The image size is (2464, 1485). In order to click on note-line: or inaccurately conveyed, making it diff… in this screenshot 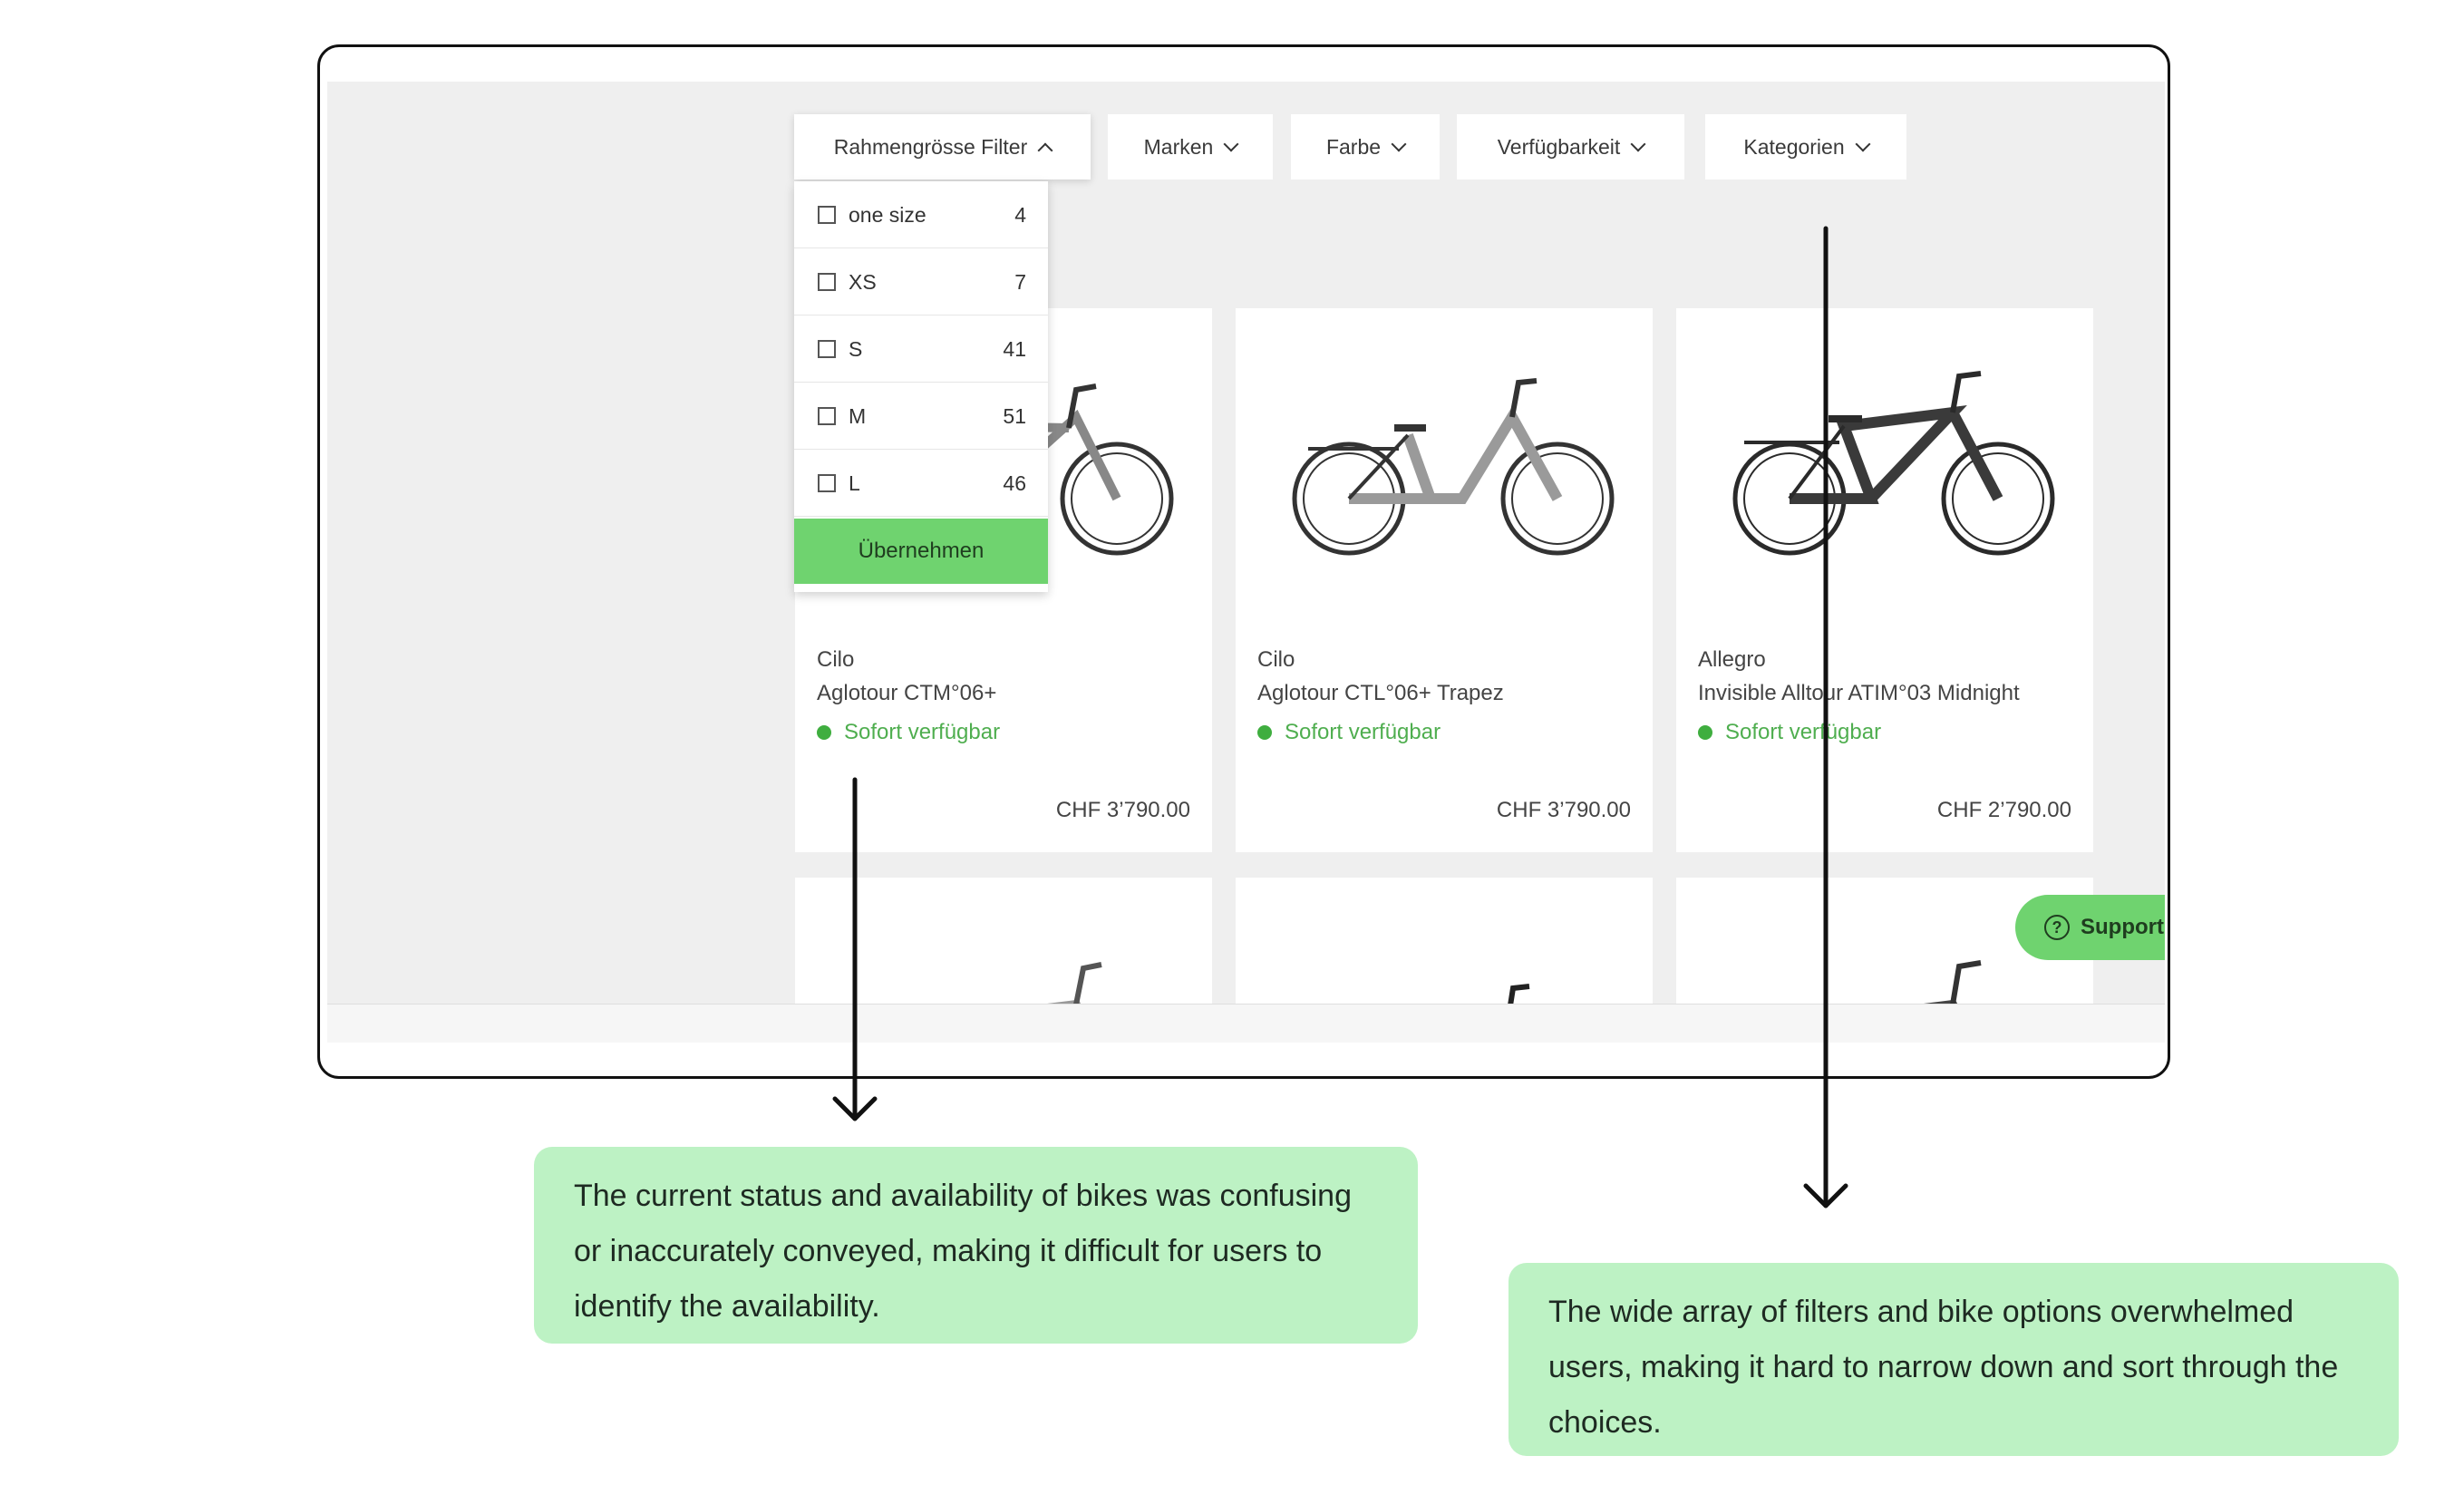, I will do `click(948, 1251)`.